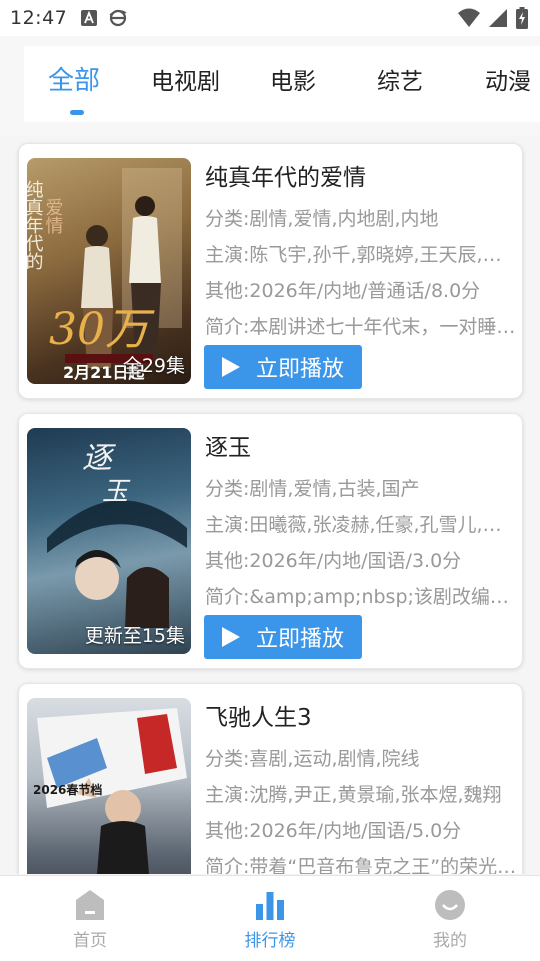 The width and height of the screenshot is (540, 961). I want to click on bottom-navigation: 首页 排行榜 我的, so click(270, 918).